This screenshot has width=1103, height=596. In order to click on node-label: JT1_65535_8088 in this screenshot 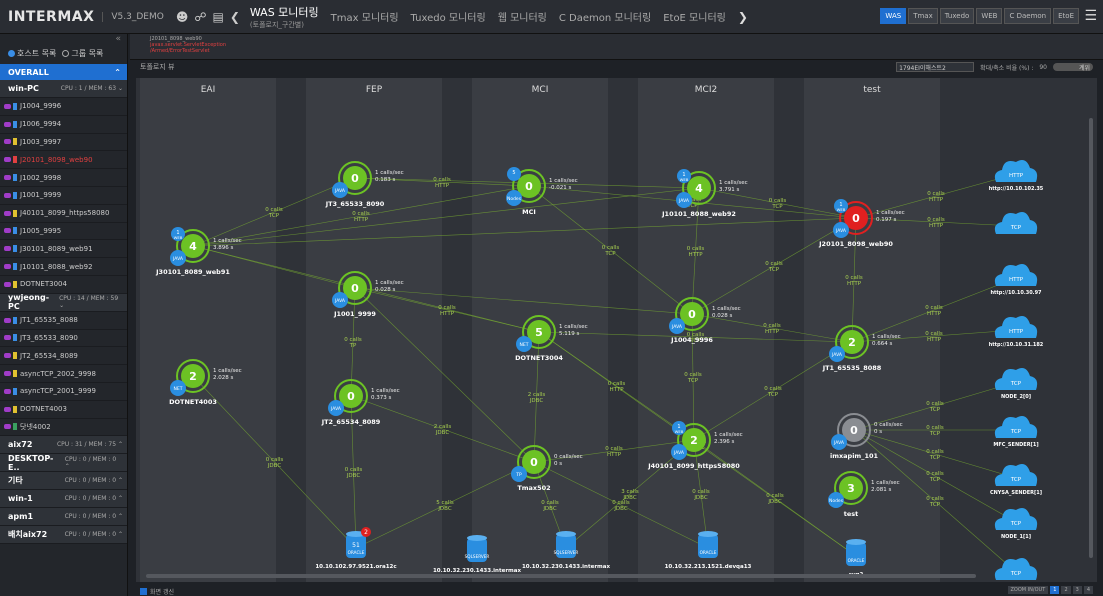, I will do `click(852, 368)`.